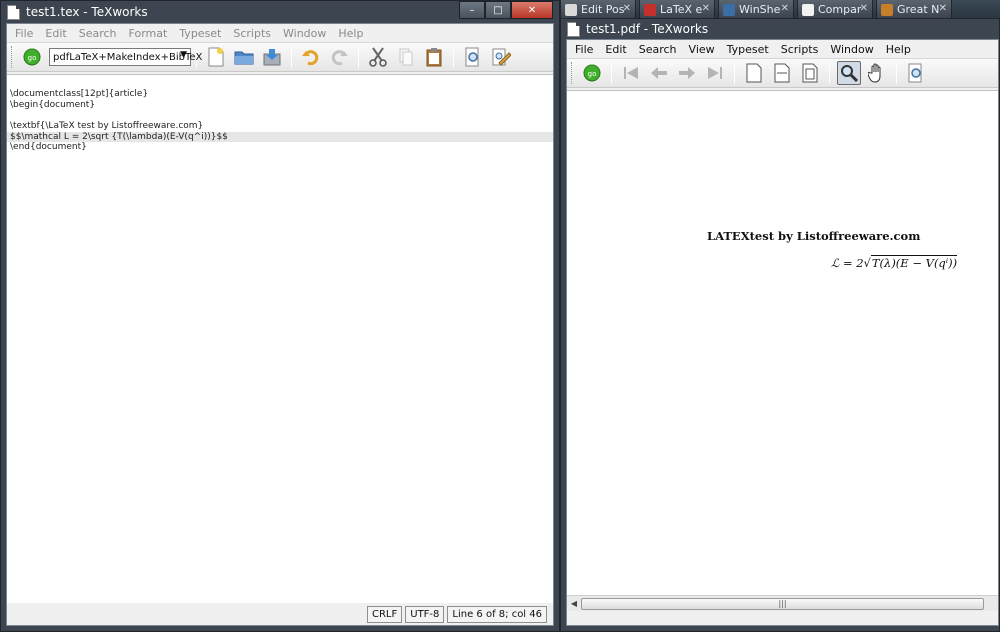  I want to click on previous-page-button, so click(659, 73).